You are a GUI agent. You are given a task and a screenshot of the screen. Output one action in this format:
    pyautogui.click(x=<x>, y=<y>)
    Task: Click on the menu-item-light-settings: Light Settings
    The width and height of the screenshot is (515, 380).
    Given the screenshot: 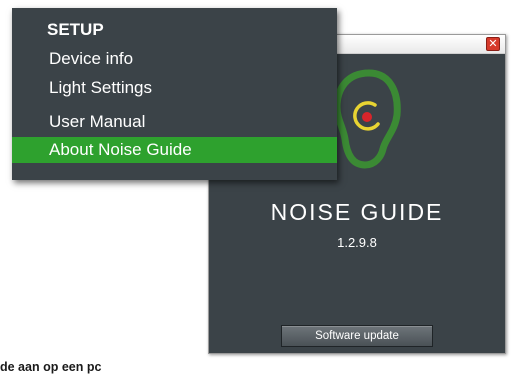 What is the action you would take?
    pyautogui.click(x=174, y=88)
    